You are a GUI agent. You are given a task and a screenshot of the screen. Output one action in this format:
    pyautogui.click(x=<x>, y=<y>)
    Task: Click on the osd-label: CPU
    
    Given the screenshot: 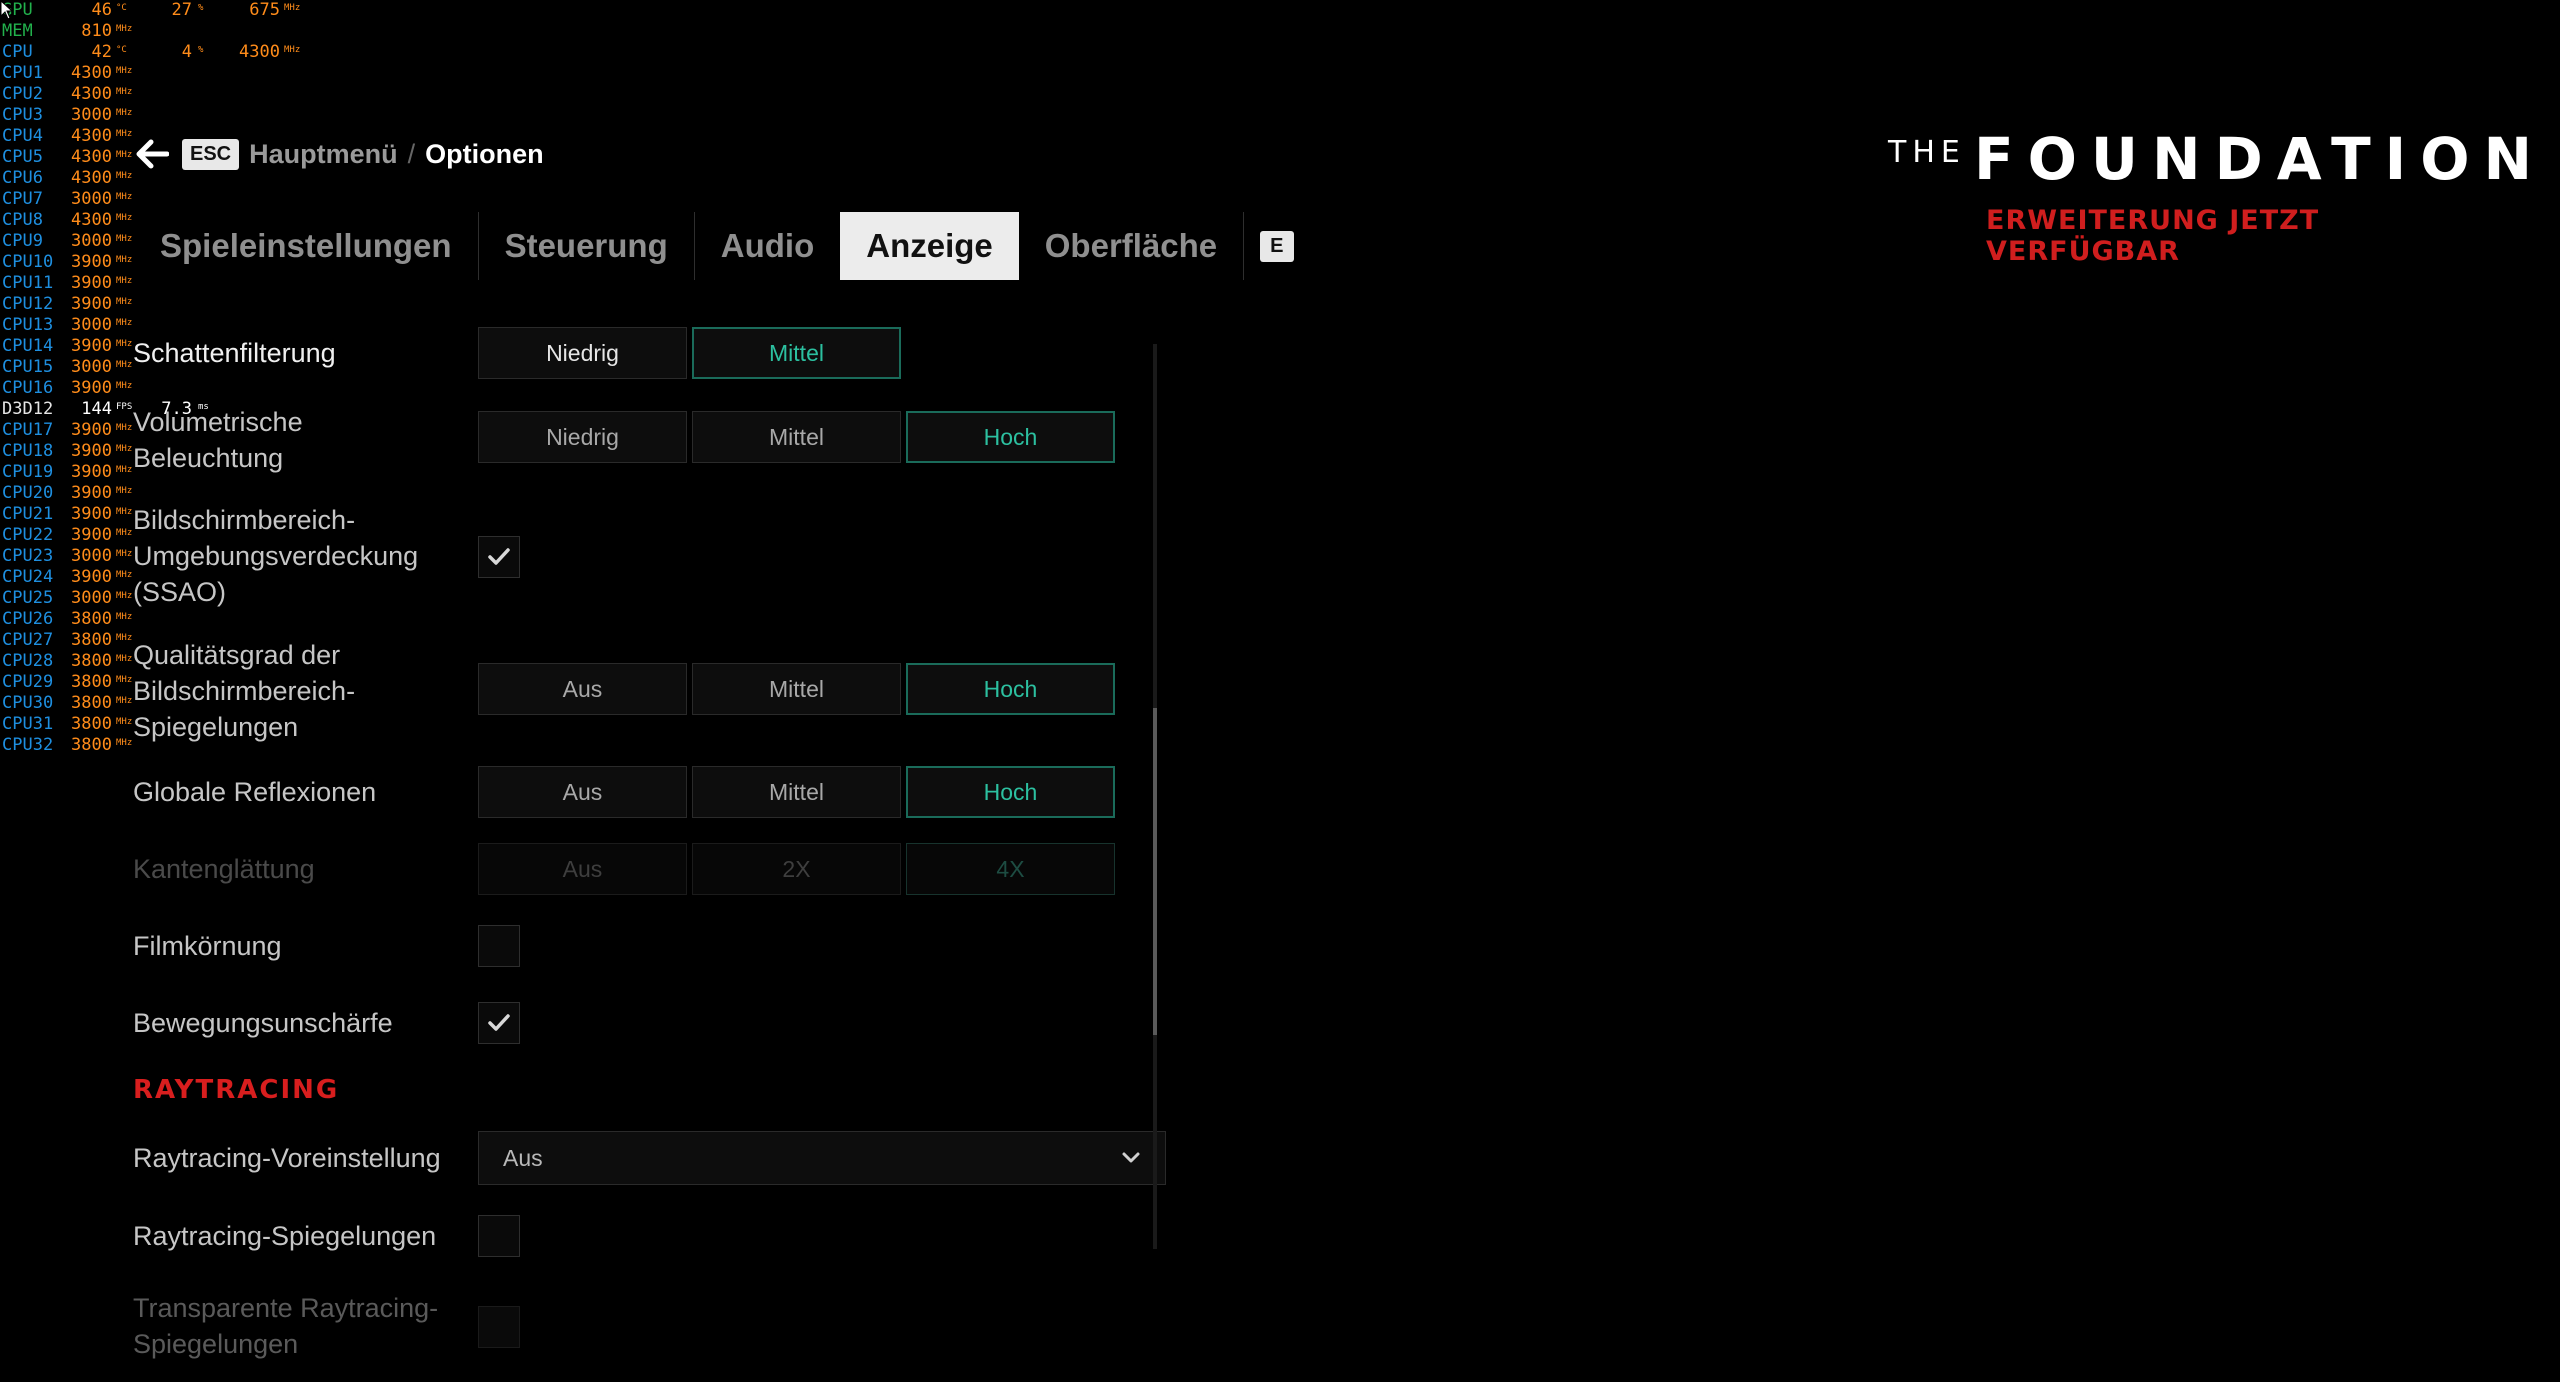 What is the action you would take?
    pyautogui.click(x=17, y=52)
    